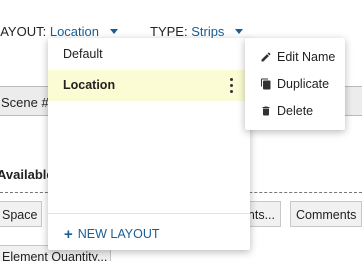 This screenshot has height=261, width=362. I want to click on plus-icon: +, so click(68, 234).